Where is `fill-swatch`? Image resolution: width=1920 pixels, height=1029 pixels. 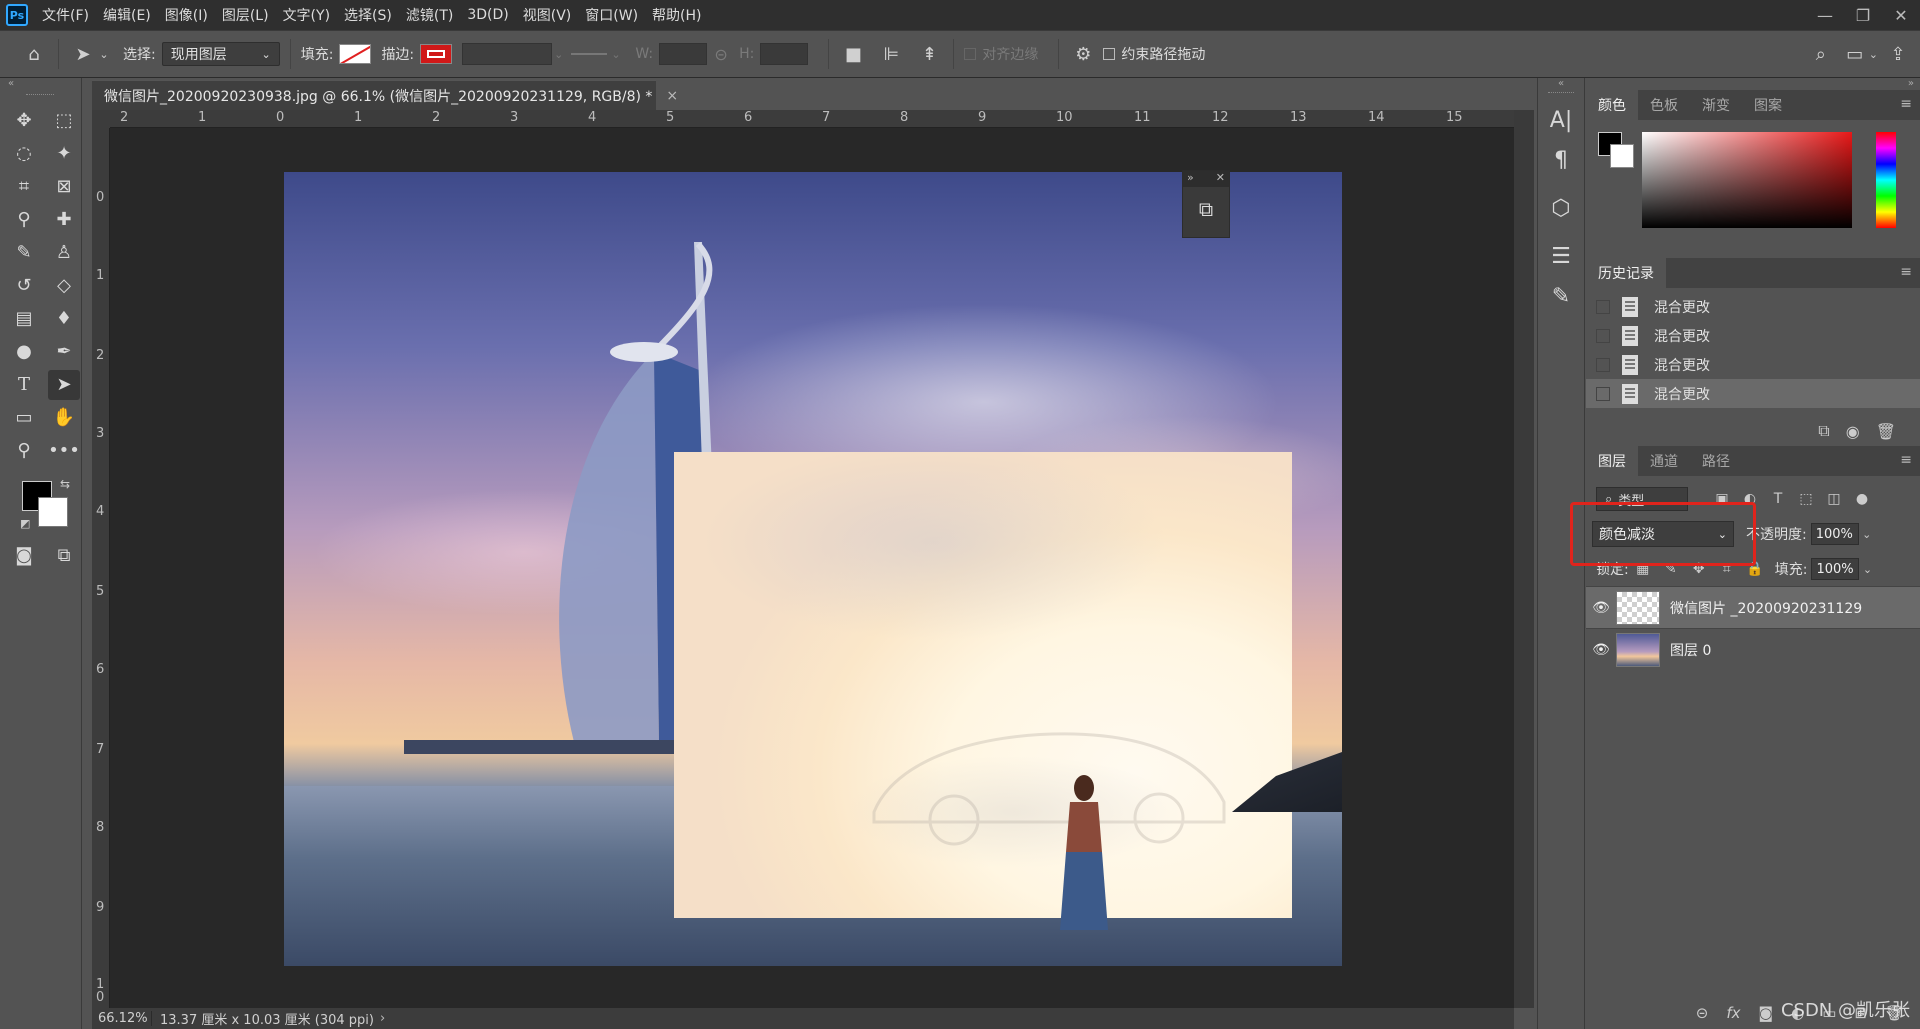
fill-swatch is located at coordinates (355, 54).